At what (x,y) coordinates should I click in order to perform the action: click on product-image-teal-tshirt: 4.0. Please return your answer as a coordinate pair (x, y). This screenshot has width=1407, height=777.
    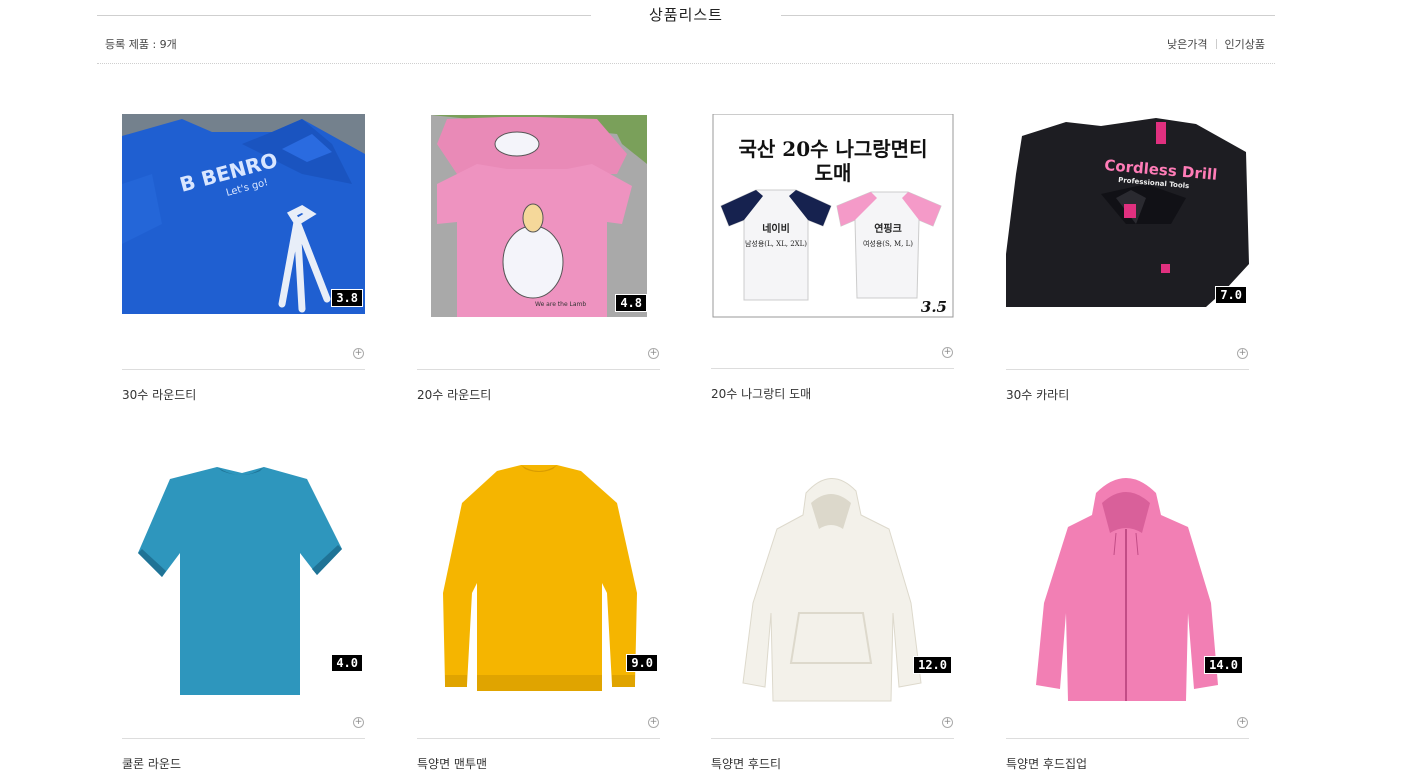
    Looking at the image, I should click on (243, 583).